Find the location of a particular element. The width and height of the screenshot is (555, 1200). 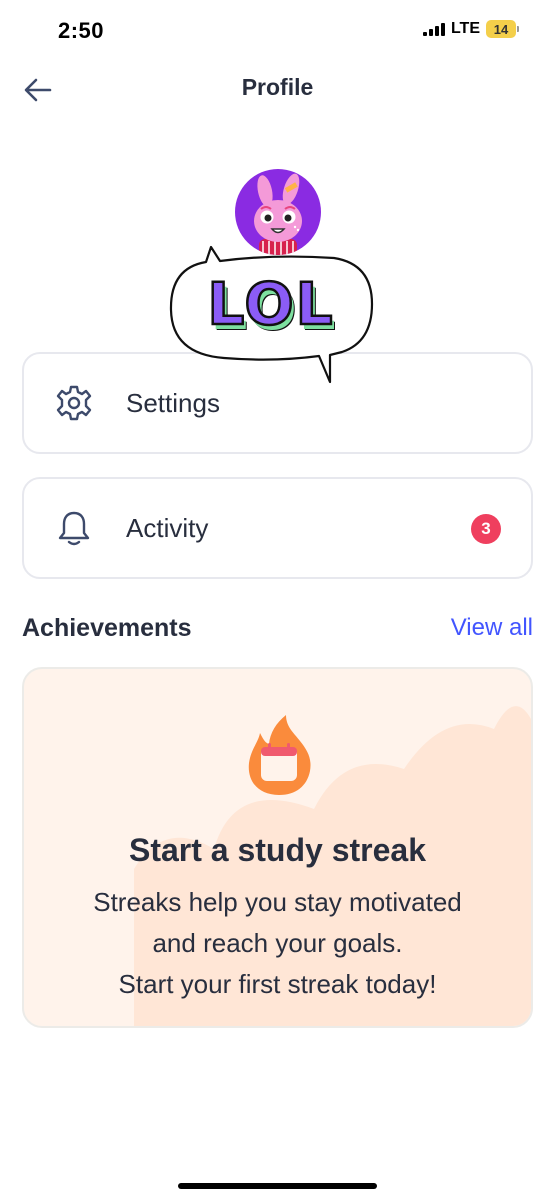

streak-desc-line-3: Start your first streak today! is located at coordinates (277, 984).